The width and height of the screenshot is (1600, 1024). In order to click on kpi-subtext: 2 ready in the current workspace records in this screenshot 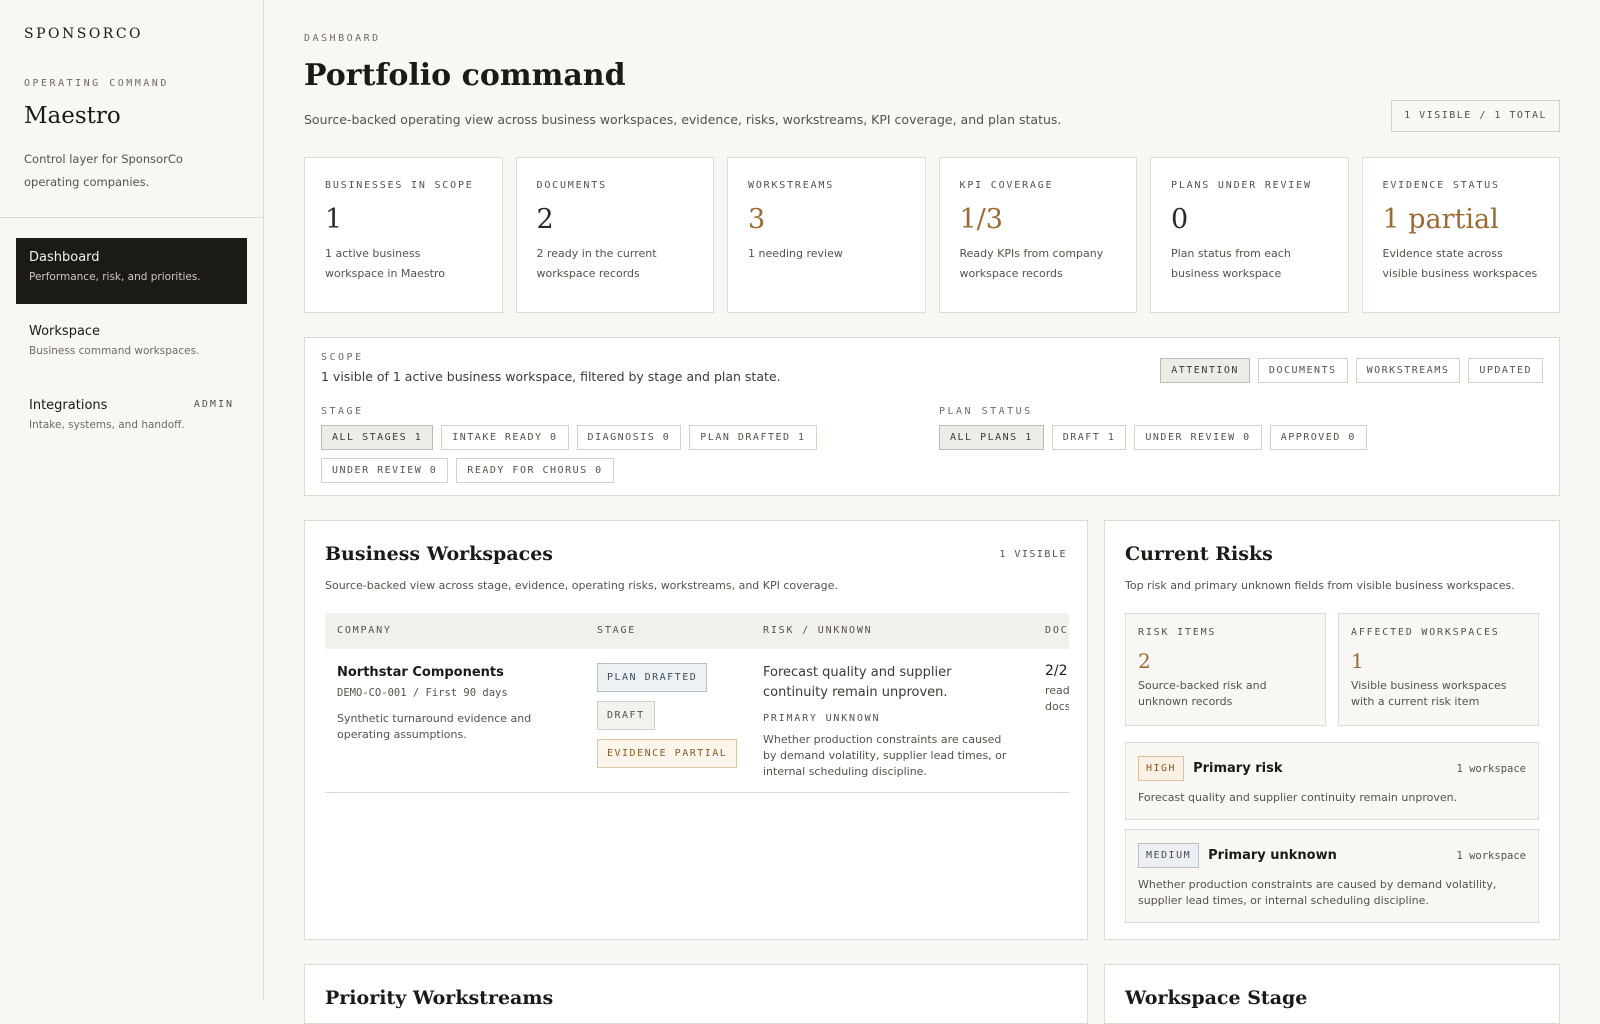, I will do `click(596, 263)`.